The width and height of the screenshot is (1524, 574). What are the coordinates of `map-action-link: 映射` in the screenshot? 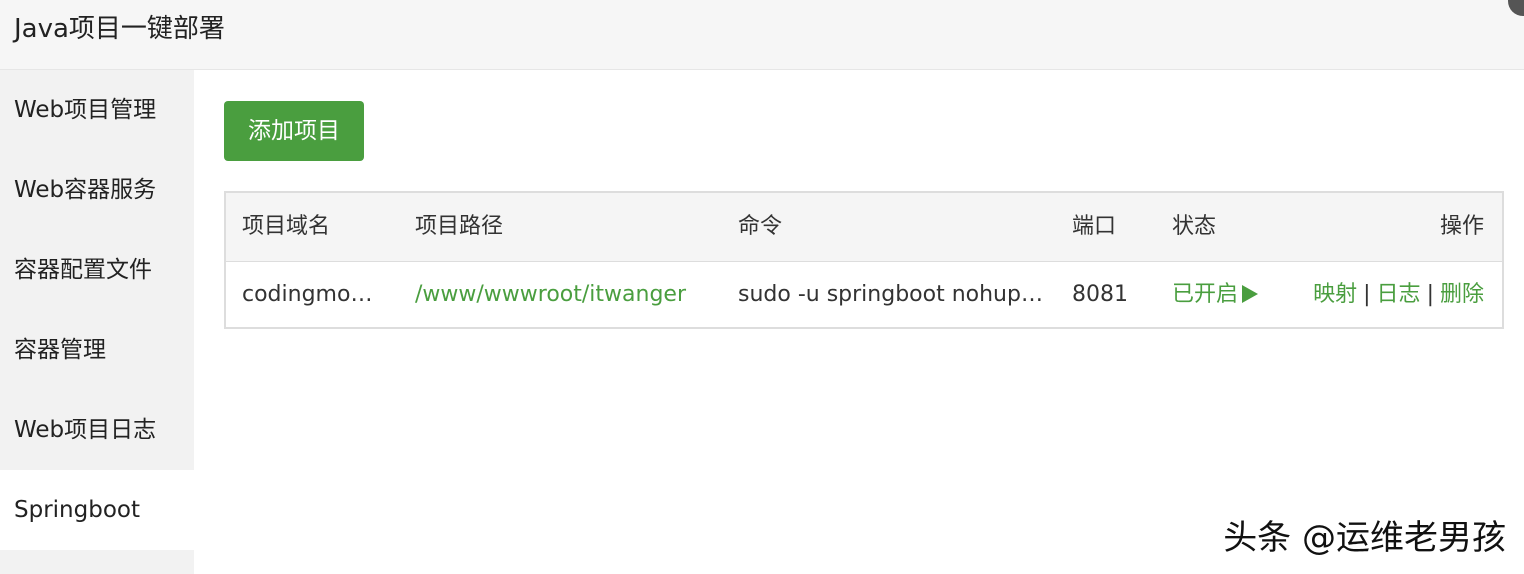 It's located at (1335, 294).